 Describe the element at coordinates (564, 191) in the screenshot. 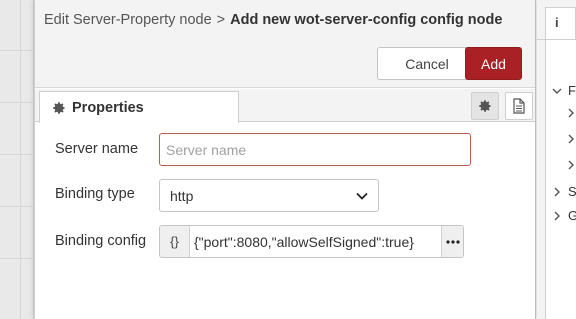

I see `tree-item: S` at that location.